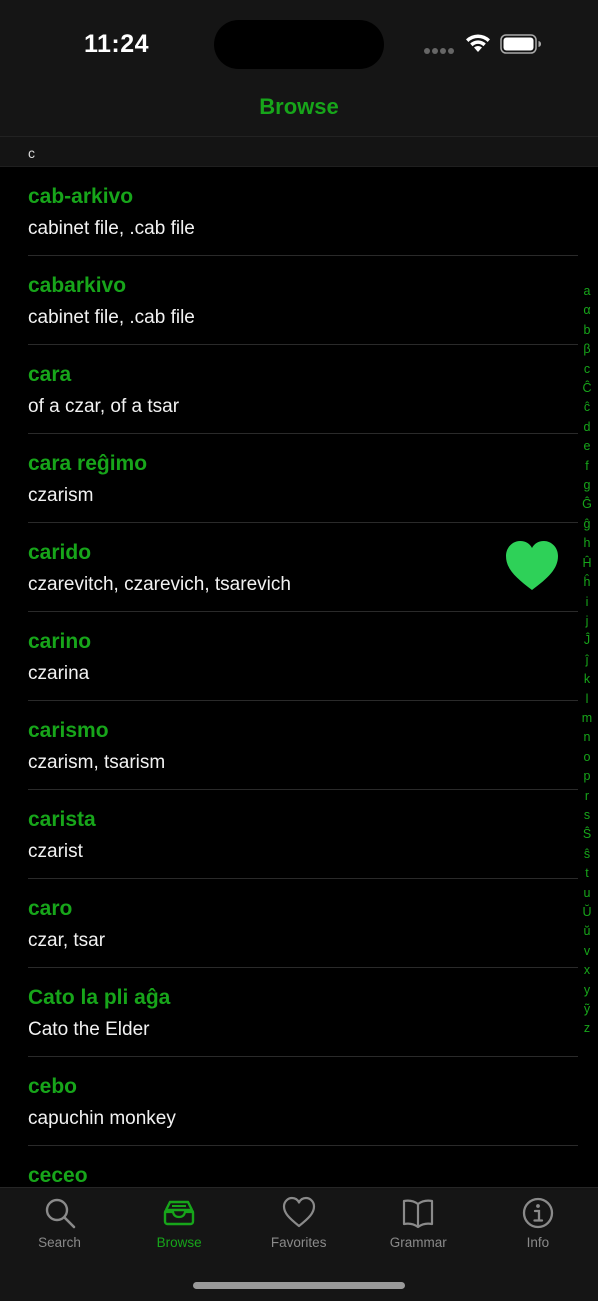  Describe the element at coordinates (587, 699) in the screenshot. I see `index-letter: l` at that location.